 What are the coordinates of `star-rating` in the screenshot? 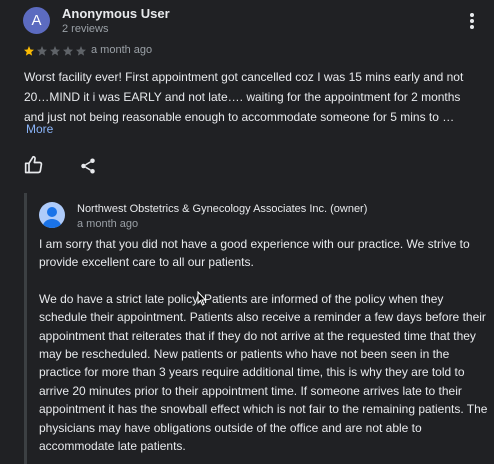 It's located at (55, 50).